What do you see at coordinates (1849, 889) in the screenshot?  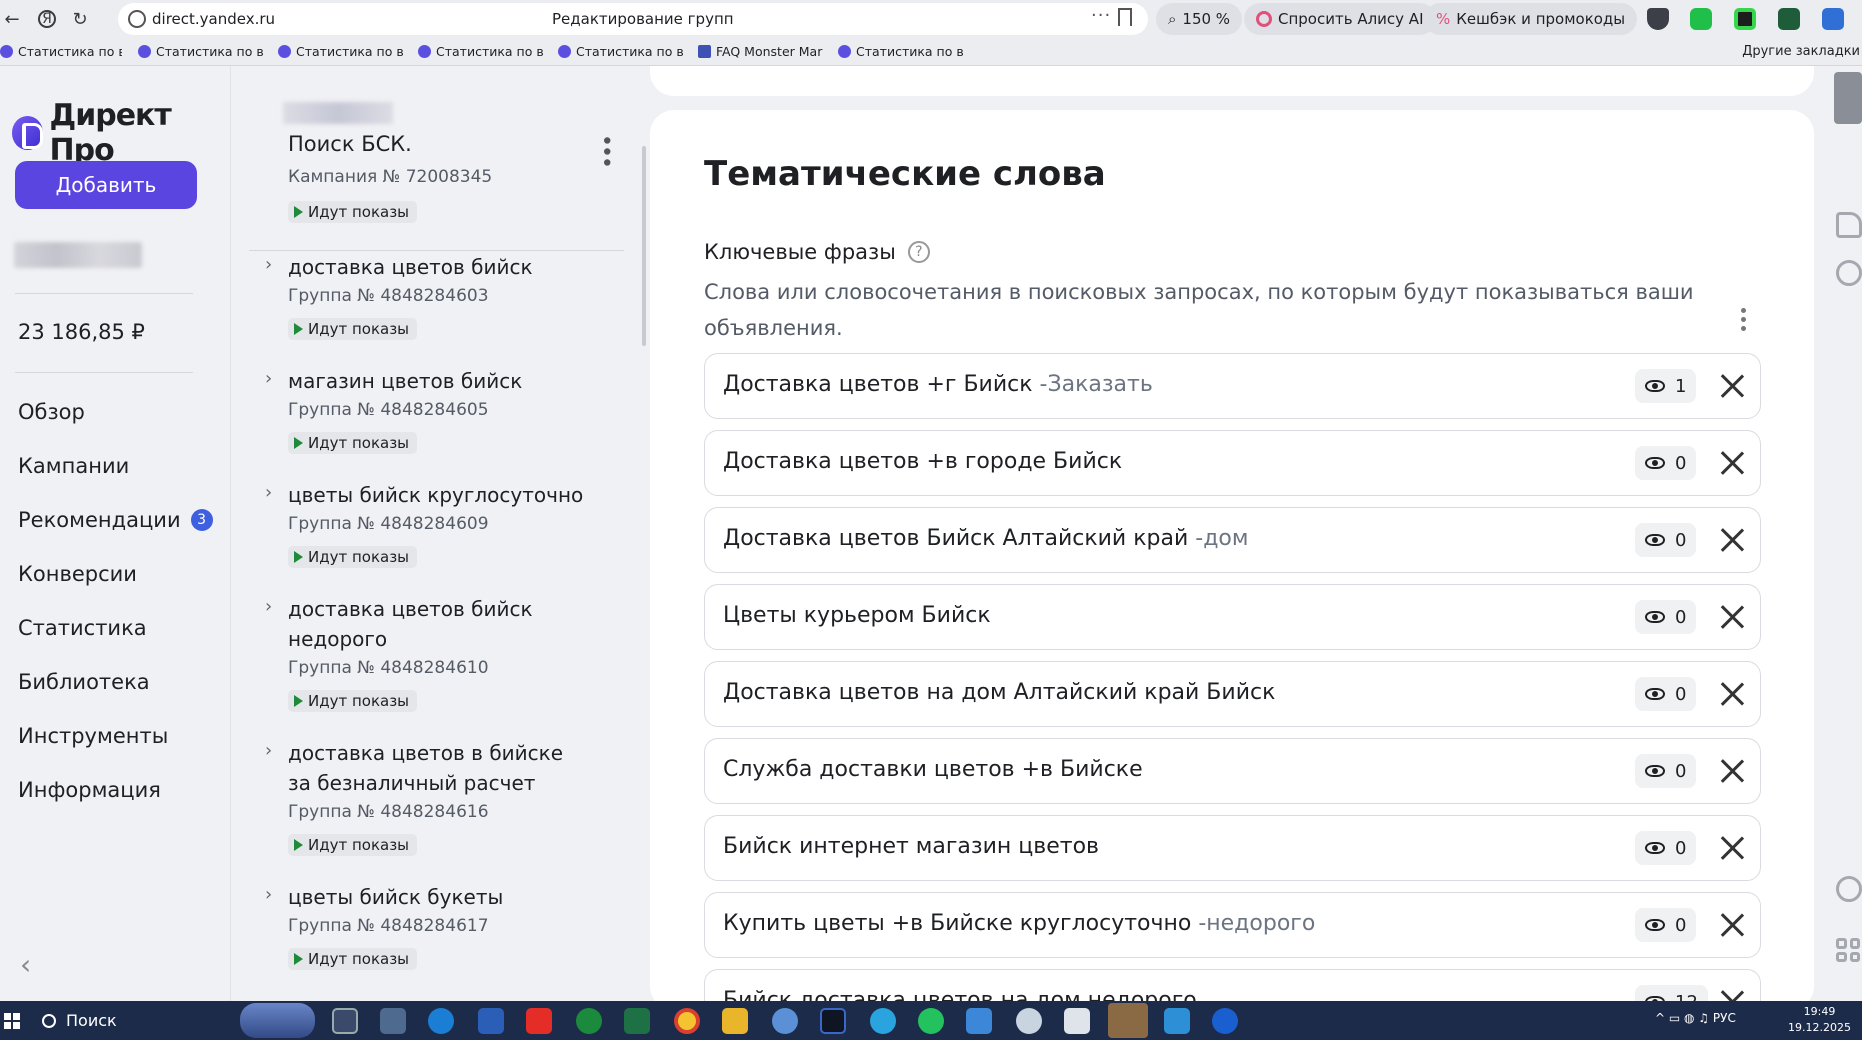 I see `globe-icon` at bounding box center [1849, 889].